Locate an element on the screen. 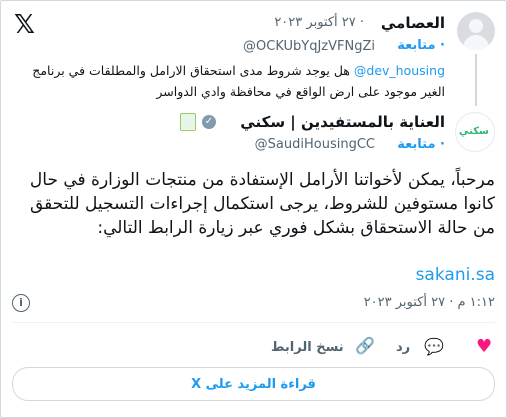 The image size is (507, 418). reply-author-avatar is located at coordinates (476, 31).